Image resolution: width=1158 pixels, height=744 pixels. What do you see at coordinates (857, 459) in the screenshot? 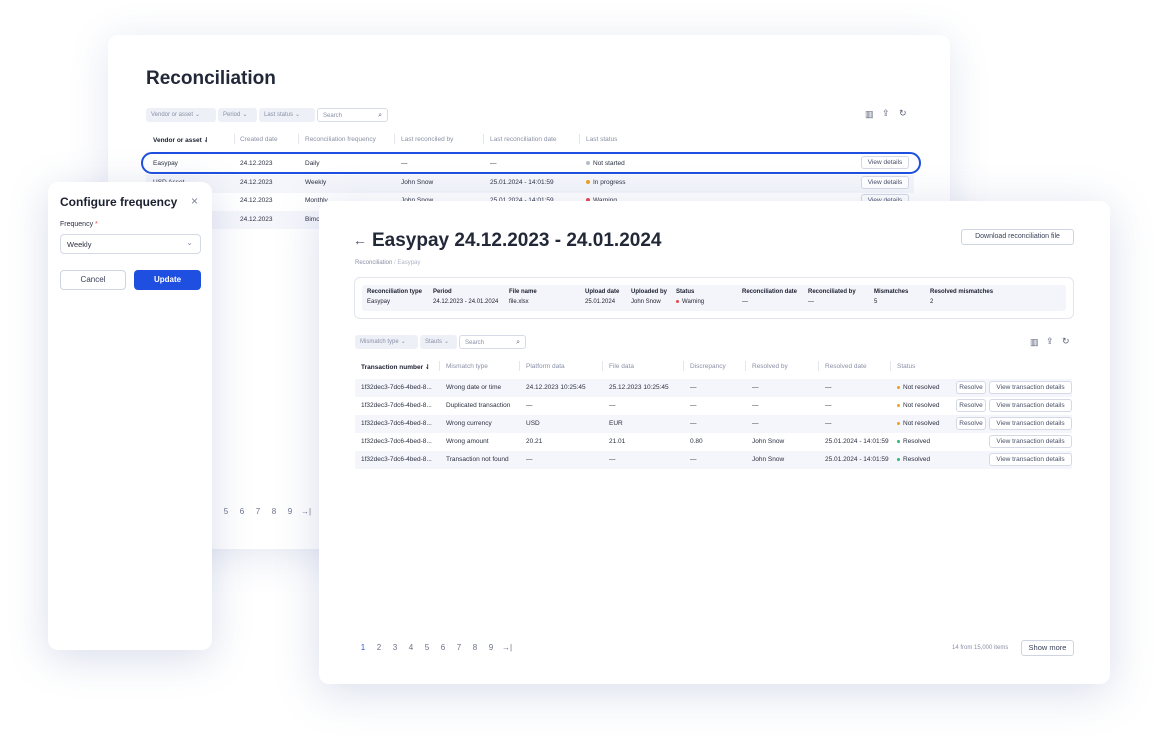
I see `table-cell: 25.01.2024 - 14:01:59` at bounding box center [857, 459].